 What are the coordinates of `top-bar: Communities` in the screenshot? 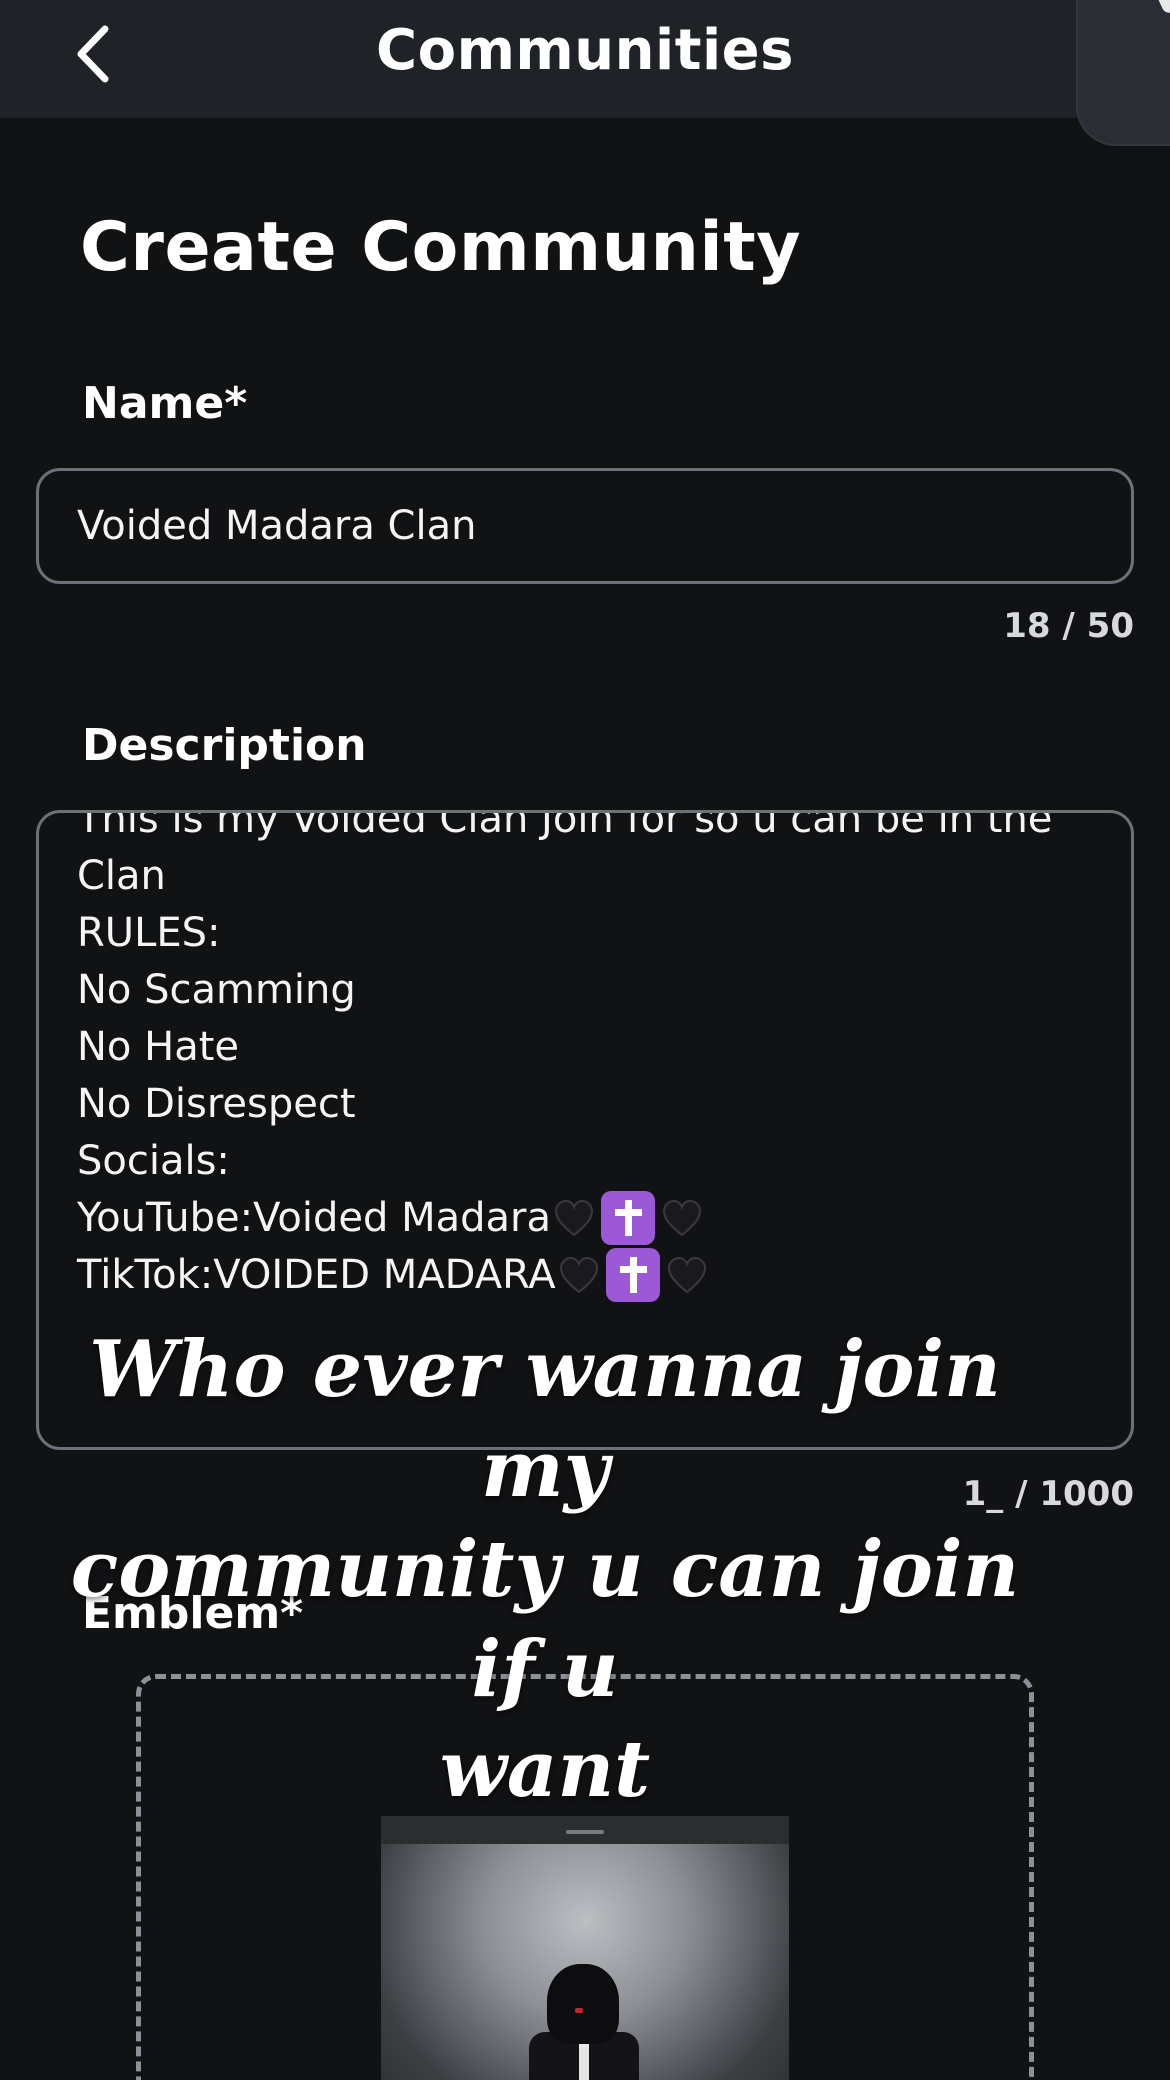 It's located at (585, 73).